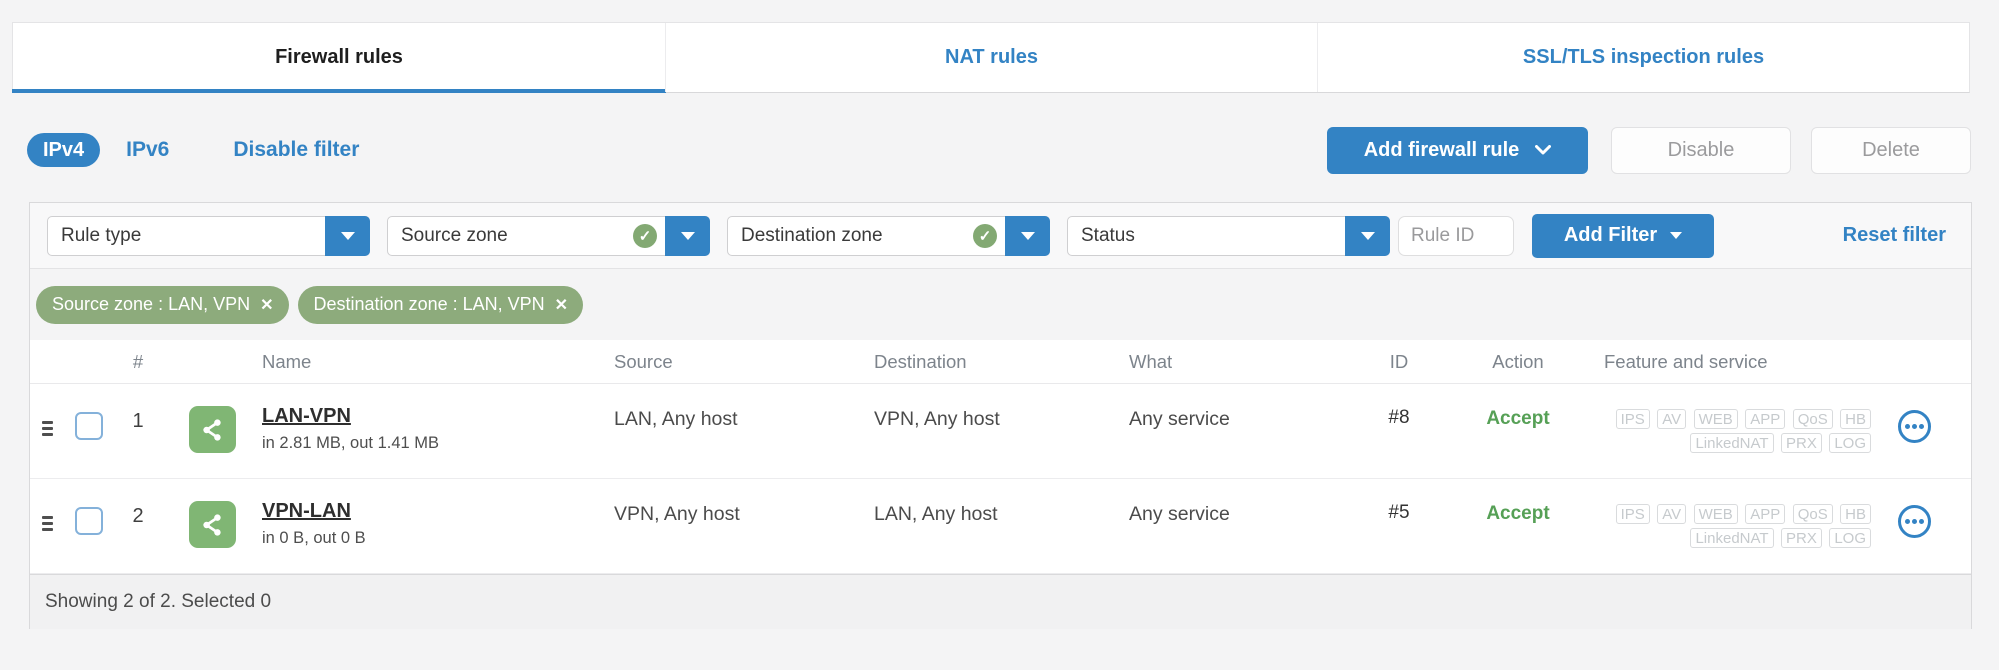 The width and height of the screenshot is (1999, 670). I want to click on rule-type-dropdown-button, so click(347, 235).